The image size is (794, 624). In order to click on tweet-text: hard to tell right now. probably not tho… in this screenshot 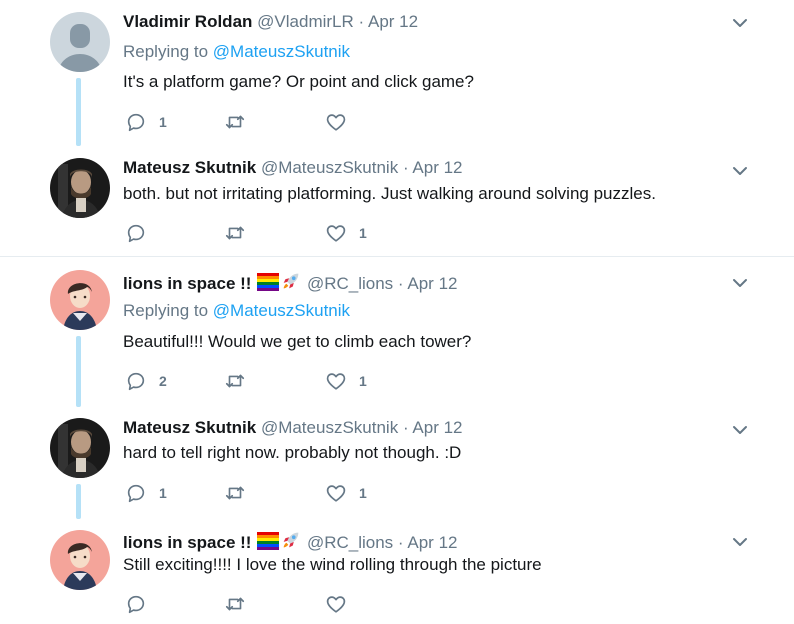, I will do `click(292, 452)`.